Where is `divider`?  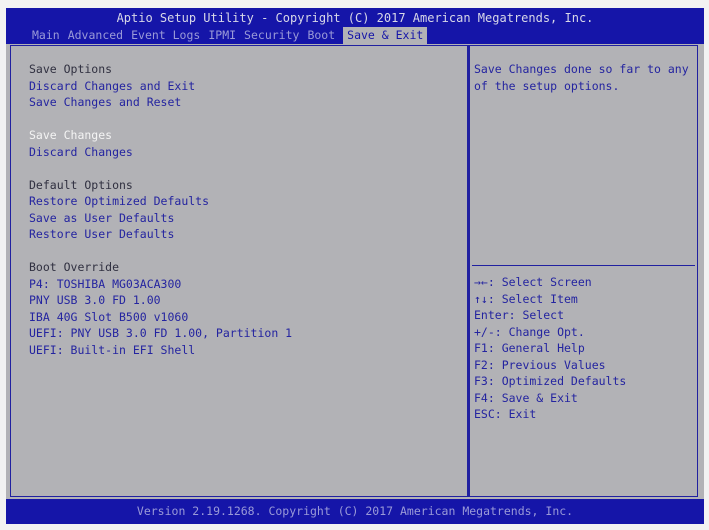
divider is located at coordinates (583, 265).